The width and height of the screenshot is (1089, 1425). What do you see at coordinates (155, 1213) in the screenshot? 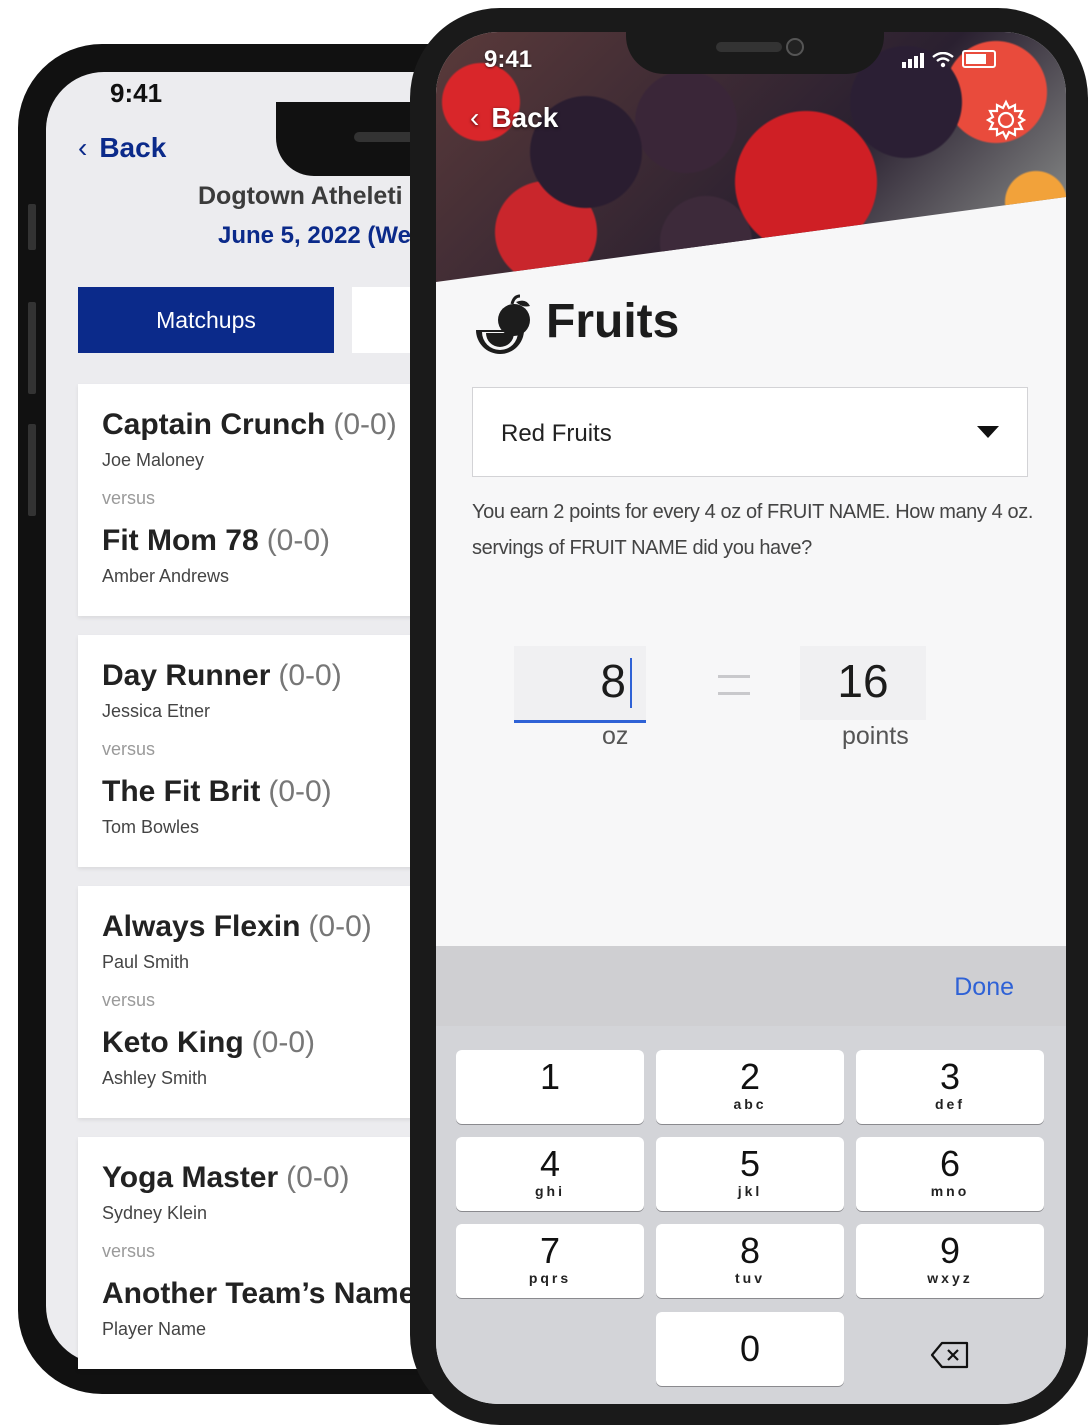
I see `player-name: Sydney Klein` at bounding box center [155, 1213].